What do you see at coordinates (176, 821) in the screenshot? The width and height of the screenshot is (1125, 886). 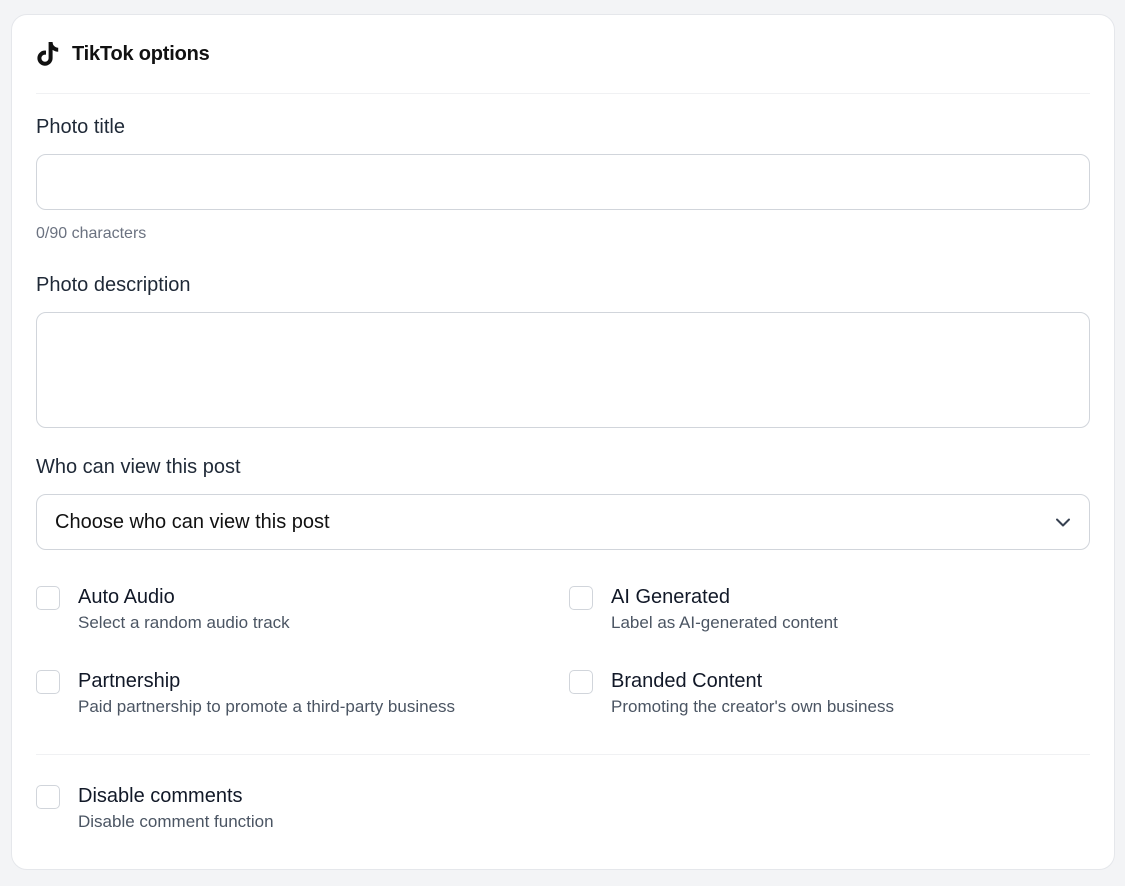 I see `disable-comments-description: Disable comment function` at bounding box center [176, 821].